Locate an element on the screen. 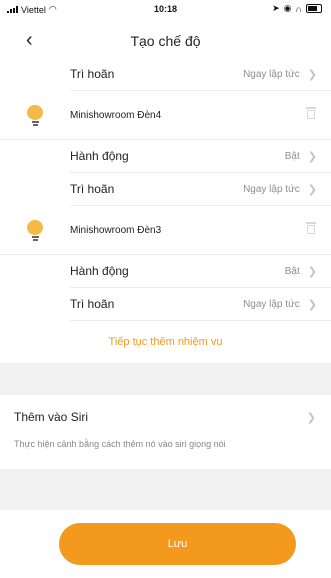 Image resolution: width=331 pixels, height=578 pixels. section-divider is located at coordinates (165, 379).